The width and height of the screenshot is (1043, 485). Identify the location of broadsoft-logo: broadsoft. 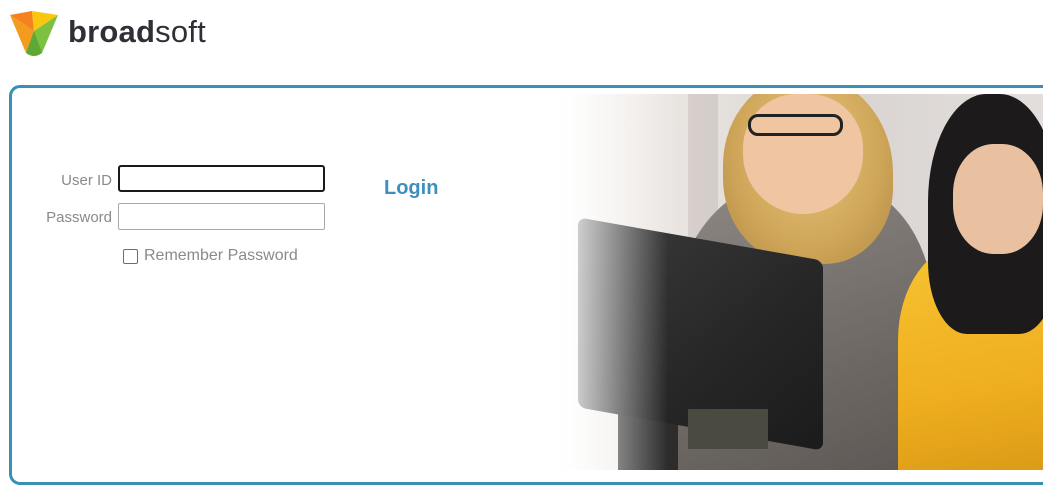
(107, 33).